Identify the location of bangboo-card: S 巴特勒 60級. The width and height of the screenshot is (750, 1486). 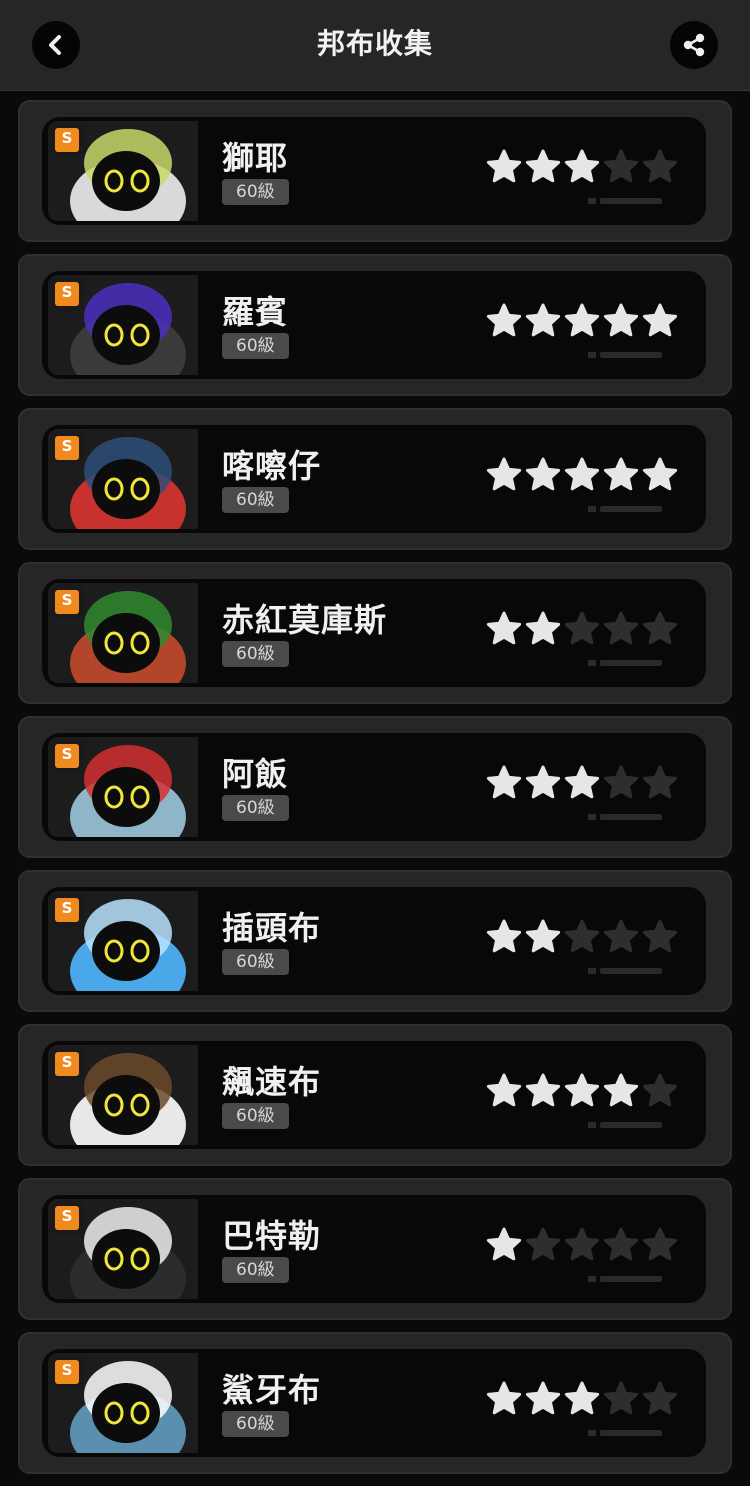
(375, 1249).